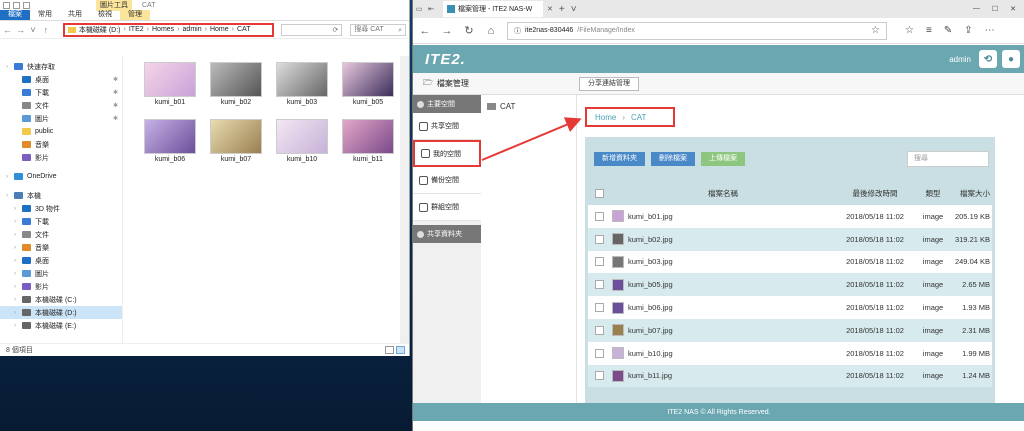 The width and height of the screenshot is (1024, 431). I want to click on tree-item: › 快速存取, so click(61, 66).